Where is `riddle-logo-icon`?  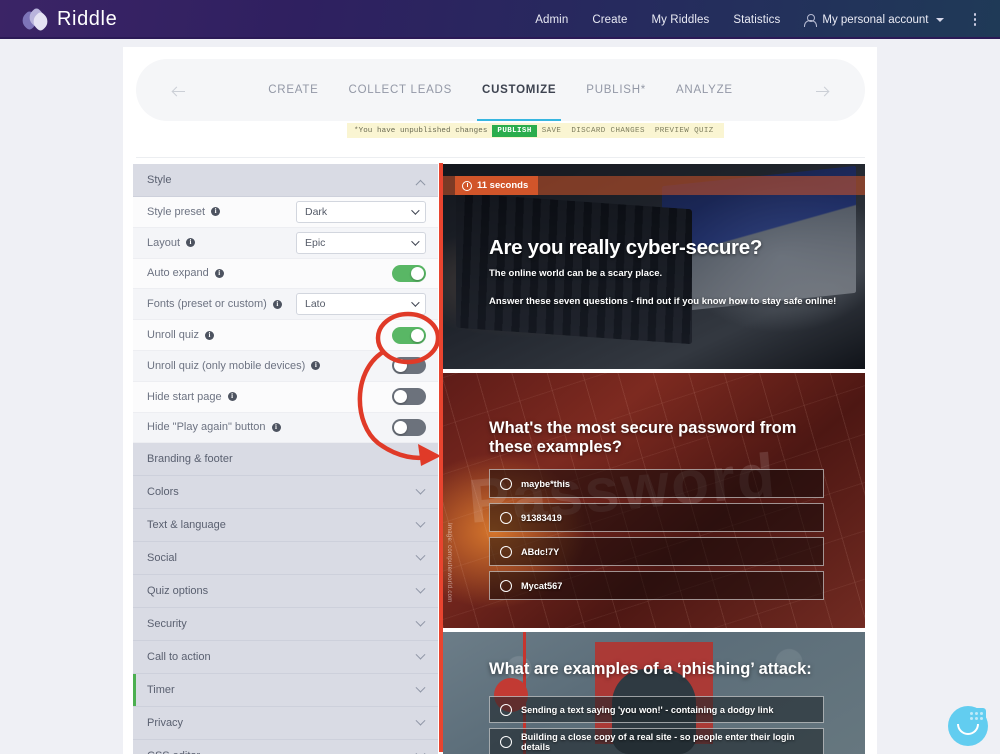 riddle-logo-icon is located at coordinates (35, 19).